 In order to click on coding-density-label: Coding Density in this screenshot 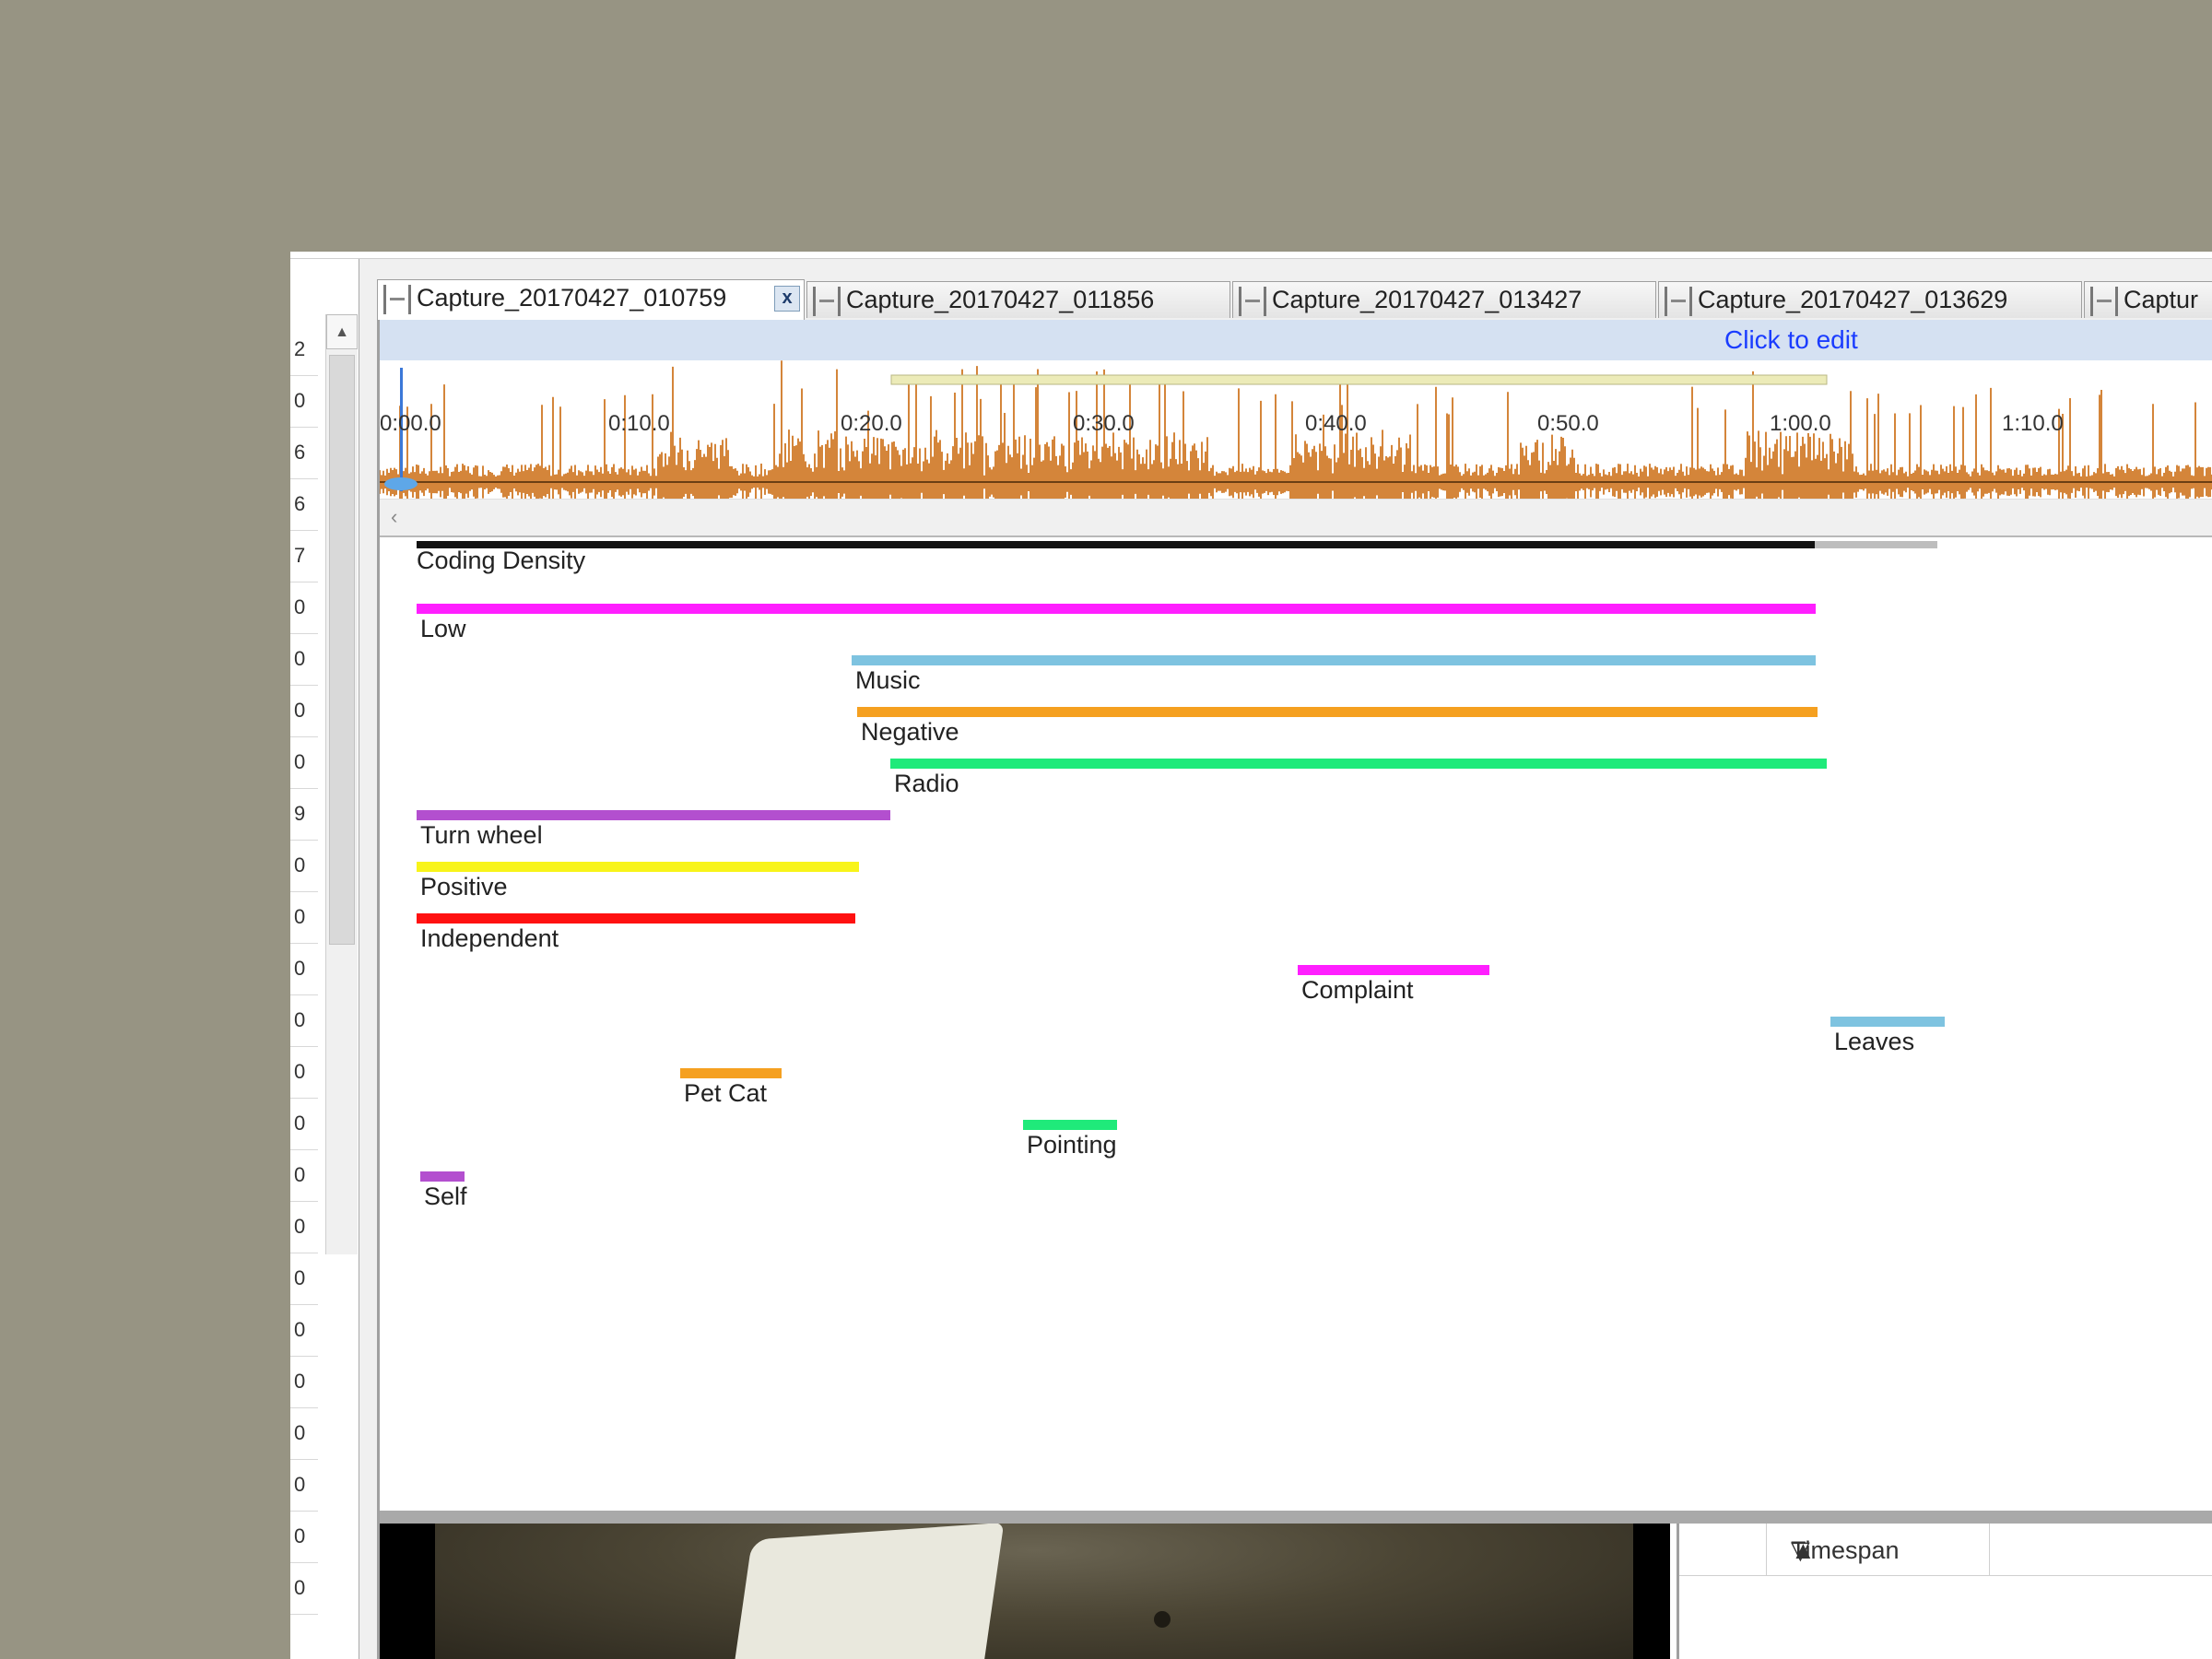, I will do `click(501, 560)`.